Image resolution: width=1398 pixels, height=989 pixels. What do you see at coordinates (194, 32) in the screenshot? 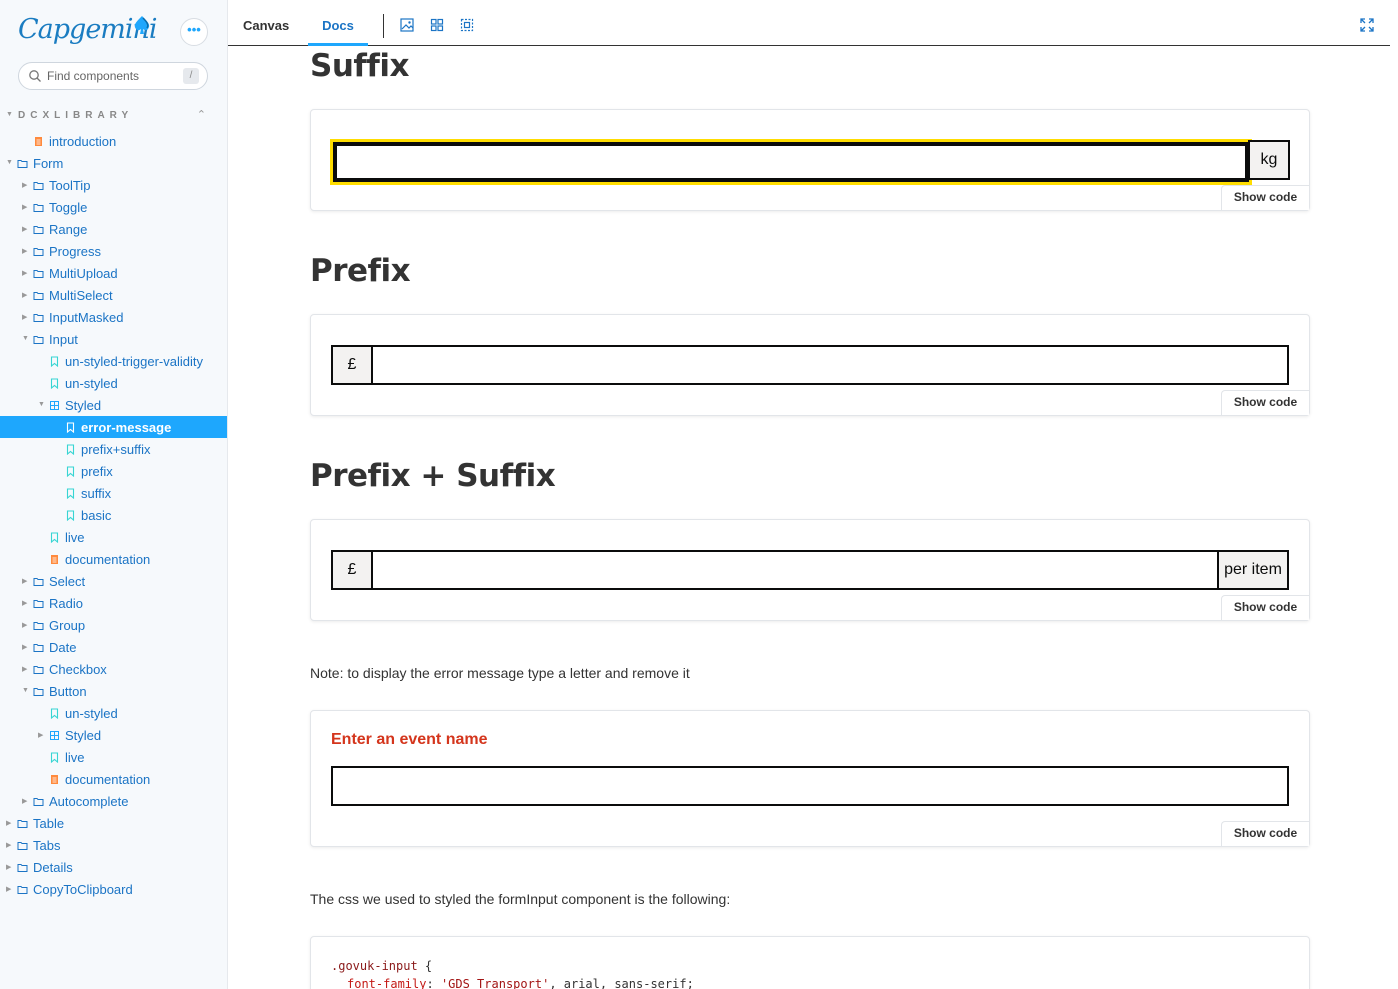
I see `sidebar-menu-button: •••` at bounding box center [194, 32].